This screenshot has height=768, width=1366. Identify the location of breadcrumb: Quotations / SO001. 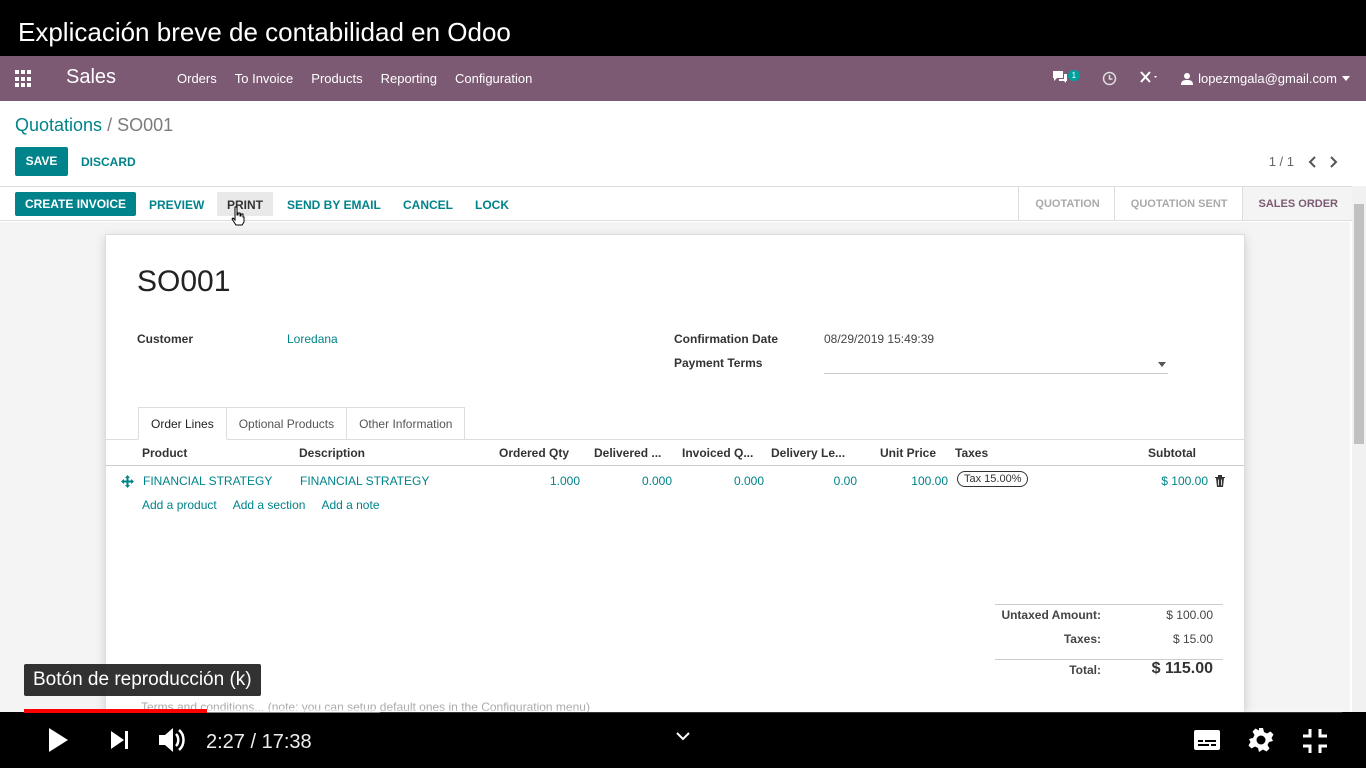
(94, 125).